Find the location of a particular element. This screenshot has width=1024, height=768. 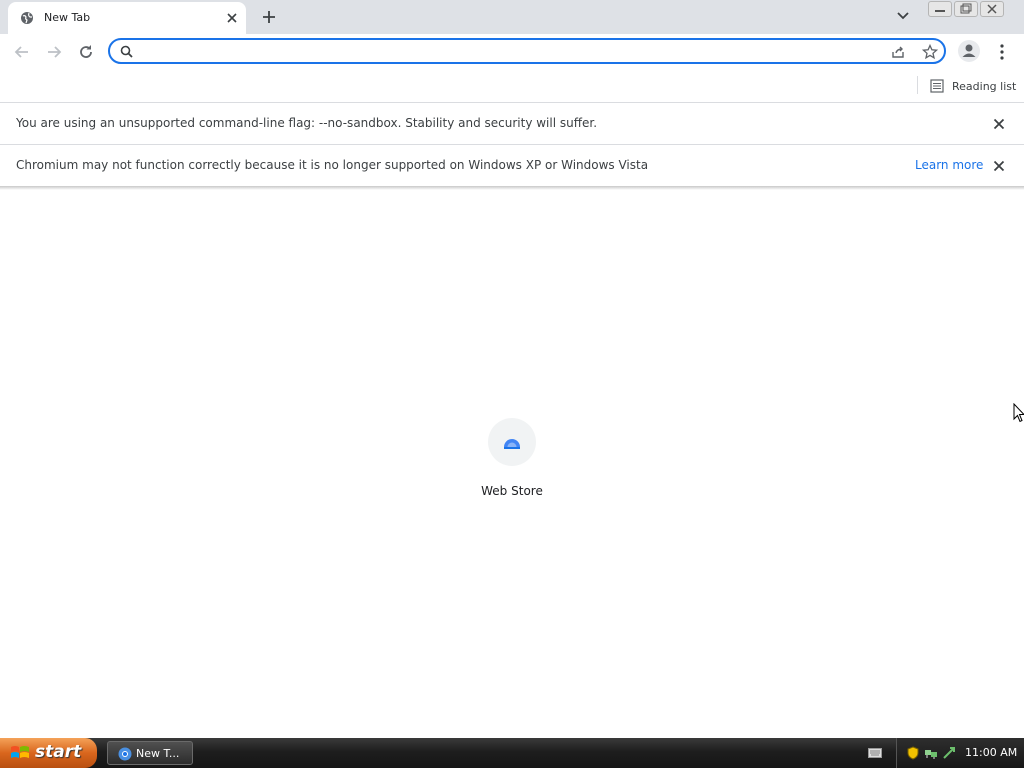

start-button: start is located at coordinates (48, 753).